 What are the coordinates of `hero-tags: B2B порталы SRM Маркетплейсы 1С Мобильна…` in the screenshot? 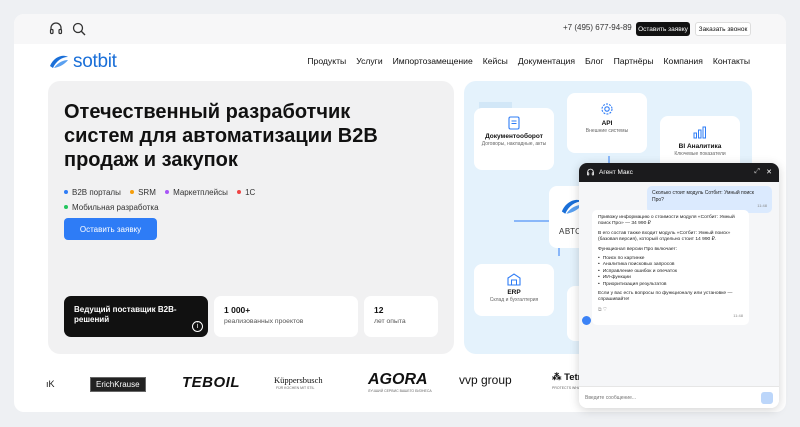 It's located at (194, 200).